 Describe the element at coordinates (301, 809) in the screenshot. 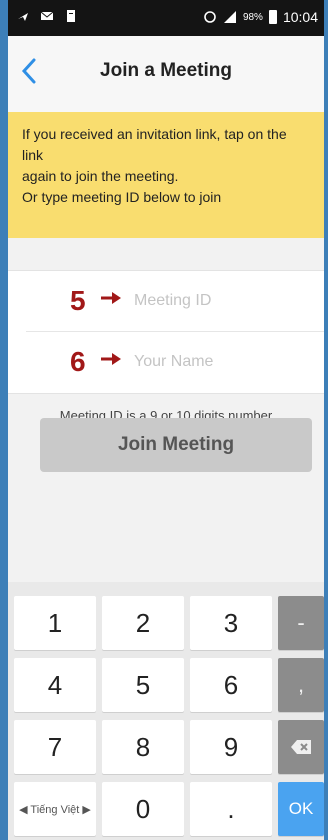

I see `ok-key: OK` at that location.